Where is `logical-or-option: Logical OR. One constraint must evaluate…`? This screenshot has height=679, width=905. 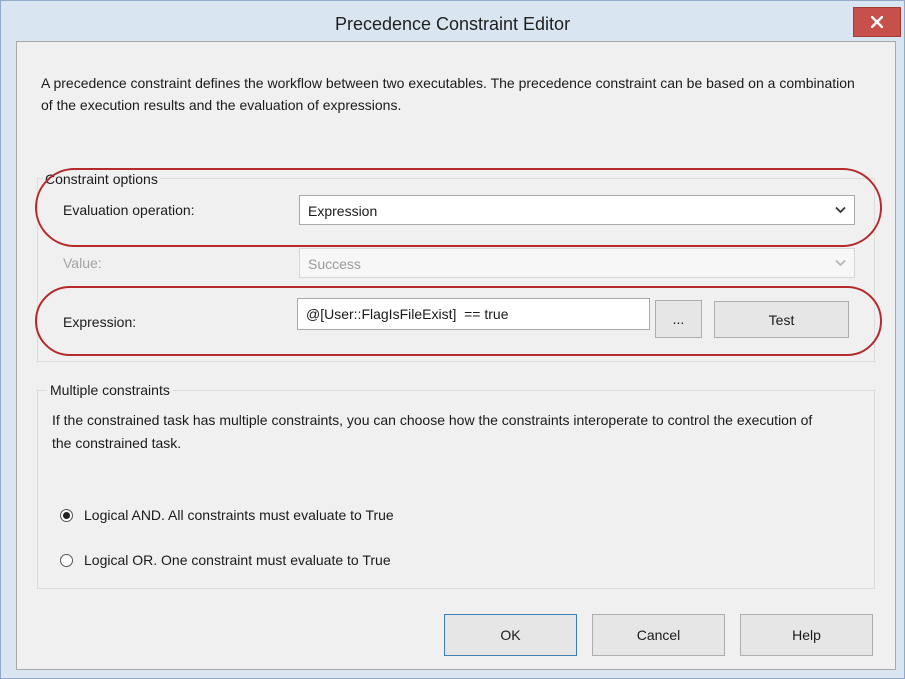
logical-or-option: Logical OR. One constraint must evaluate… is located at coordinates (225, 560).